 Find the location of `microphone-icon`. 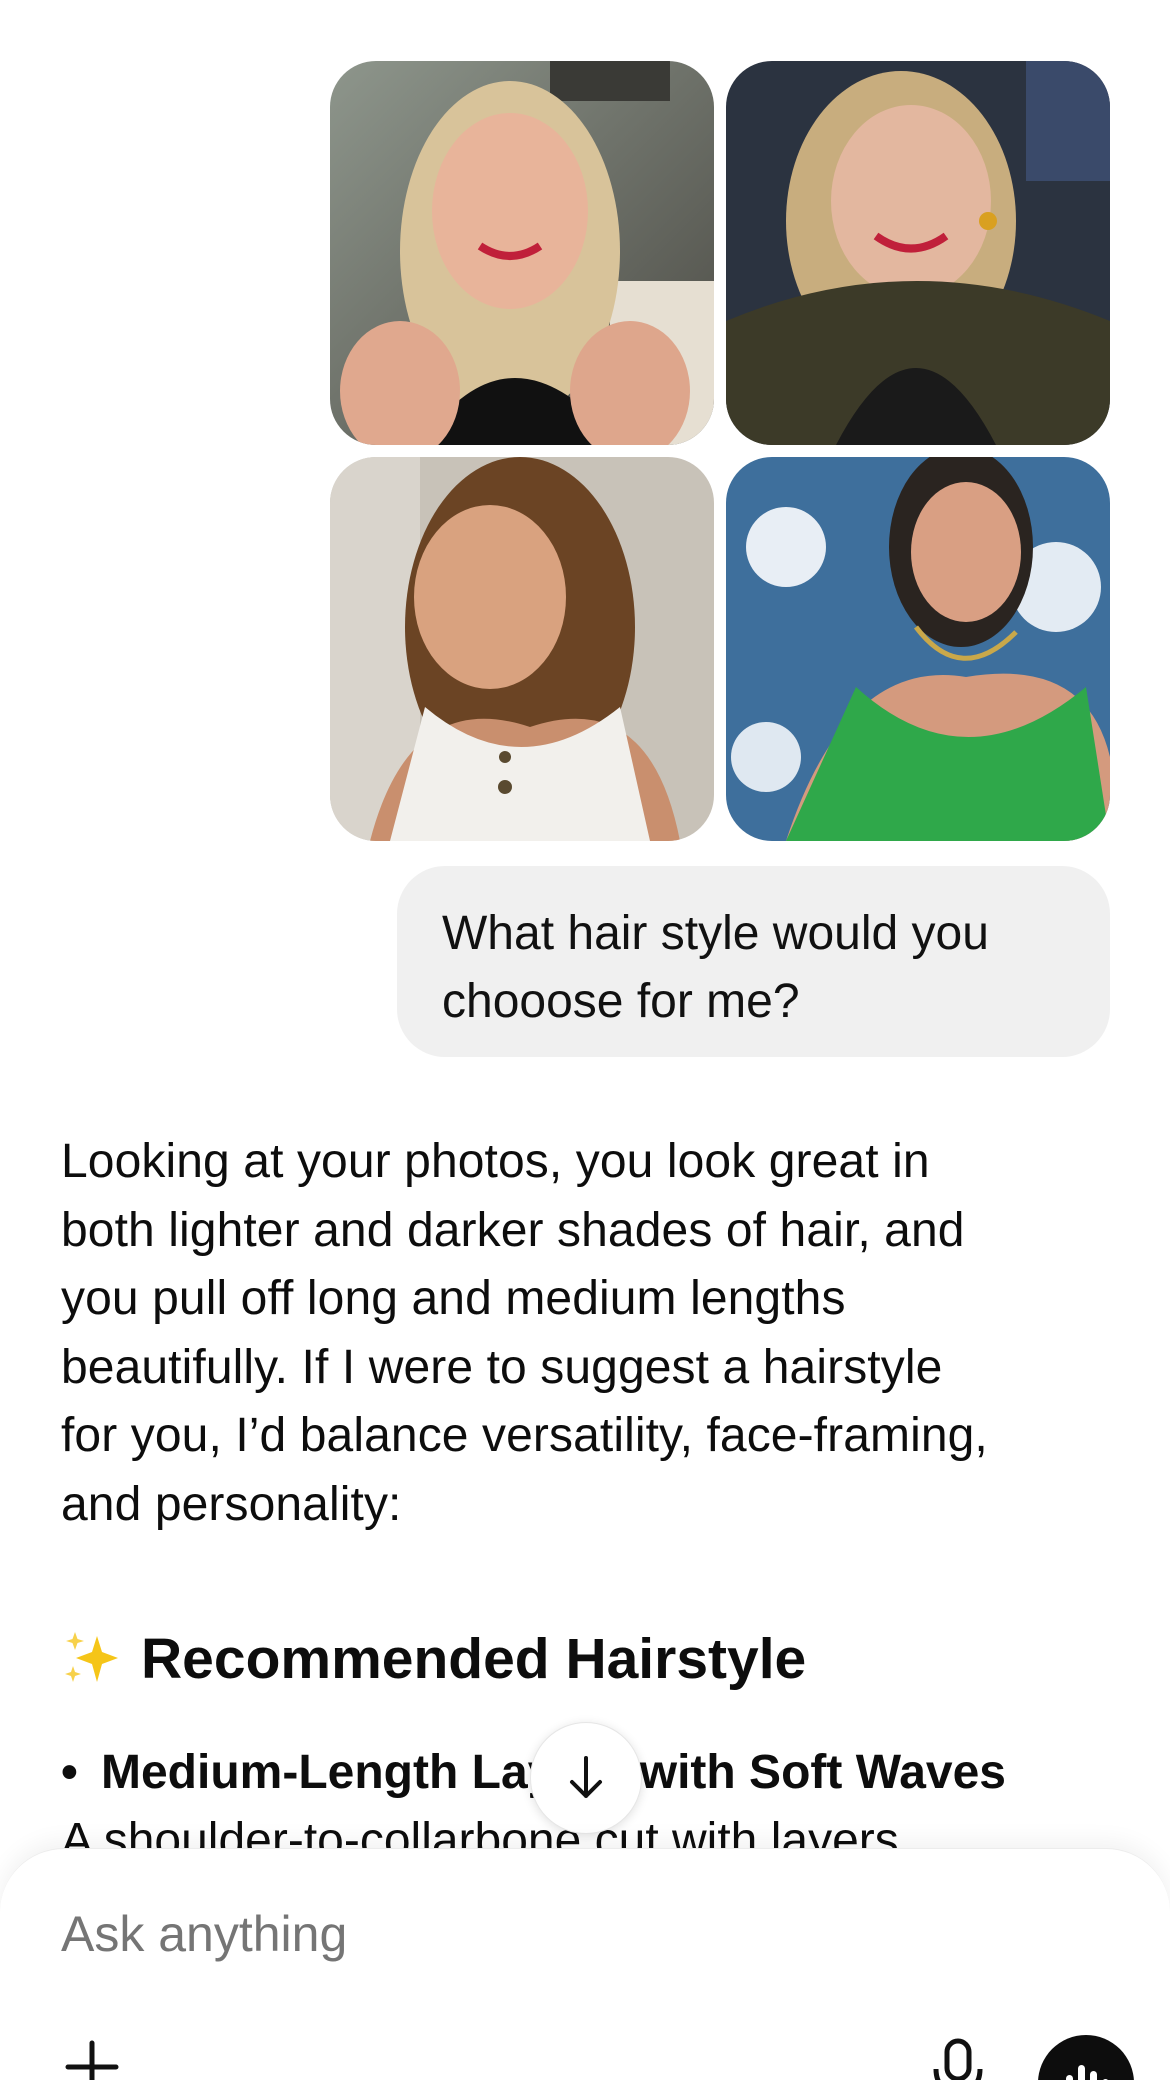

microphone-icon is located at coordinates (958, 2059).